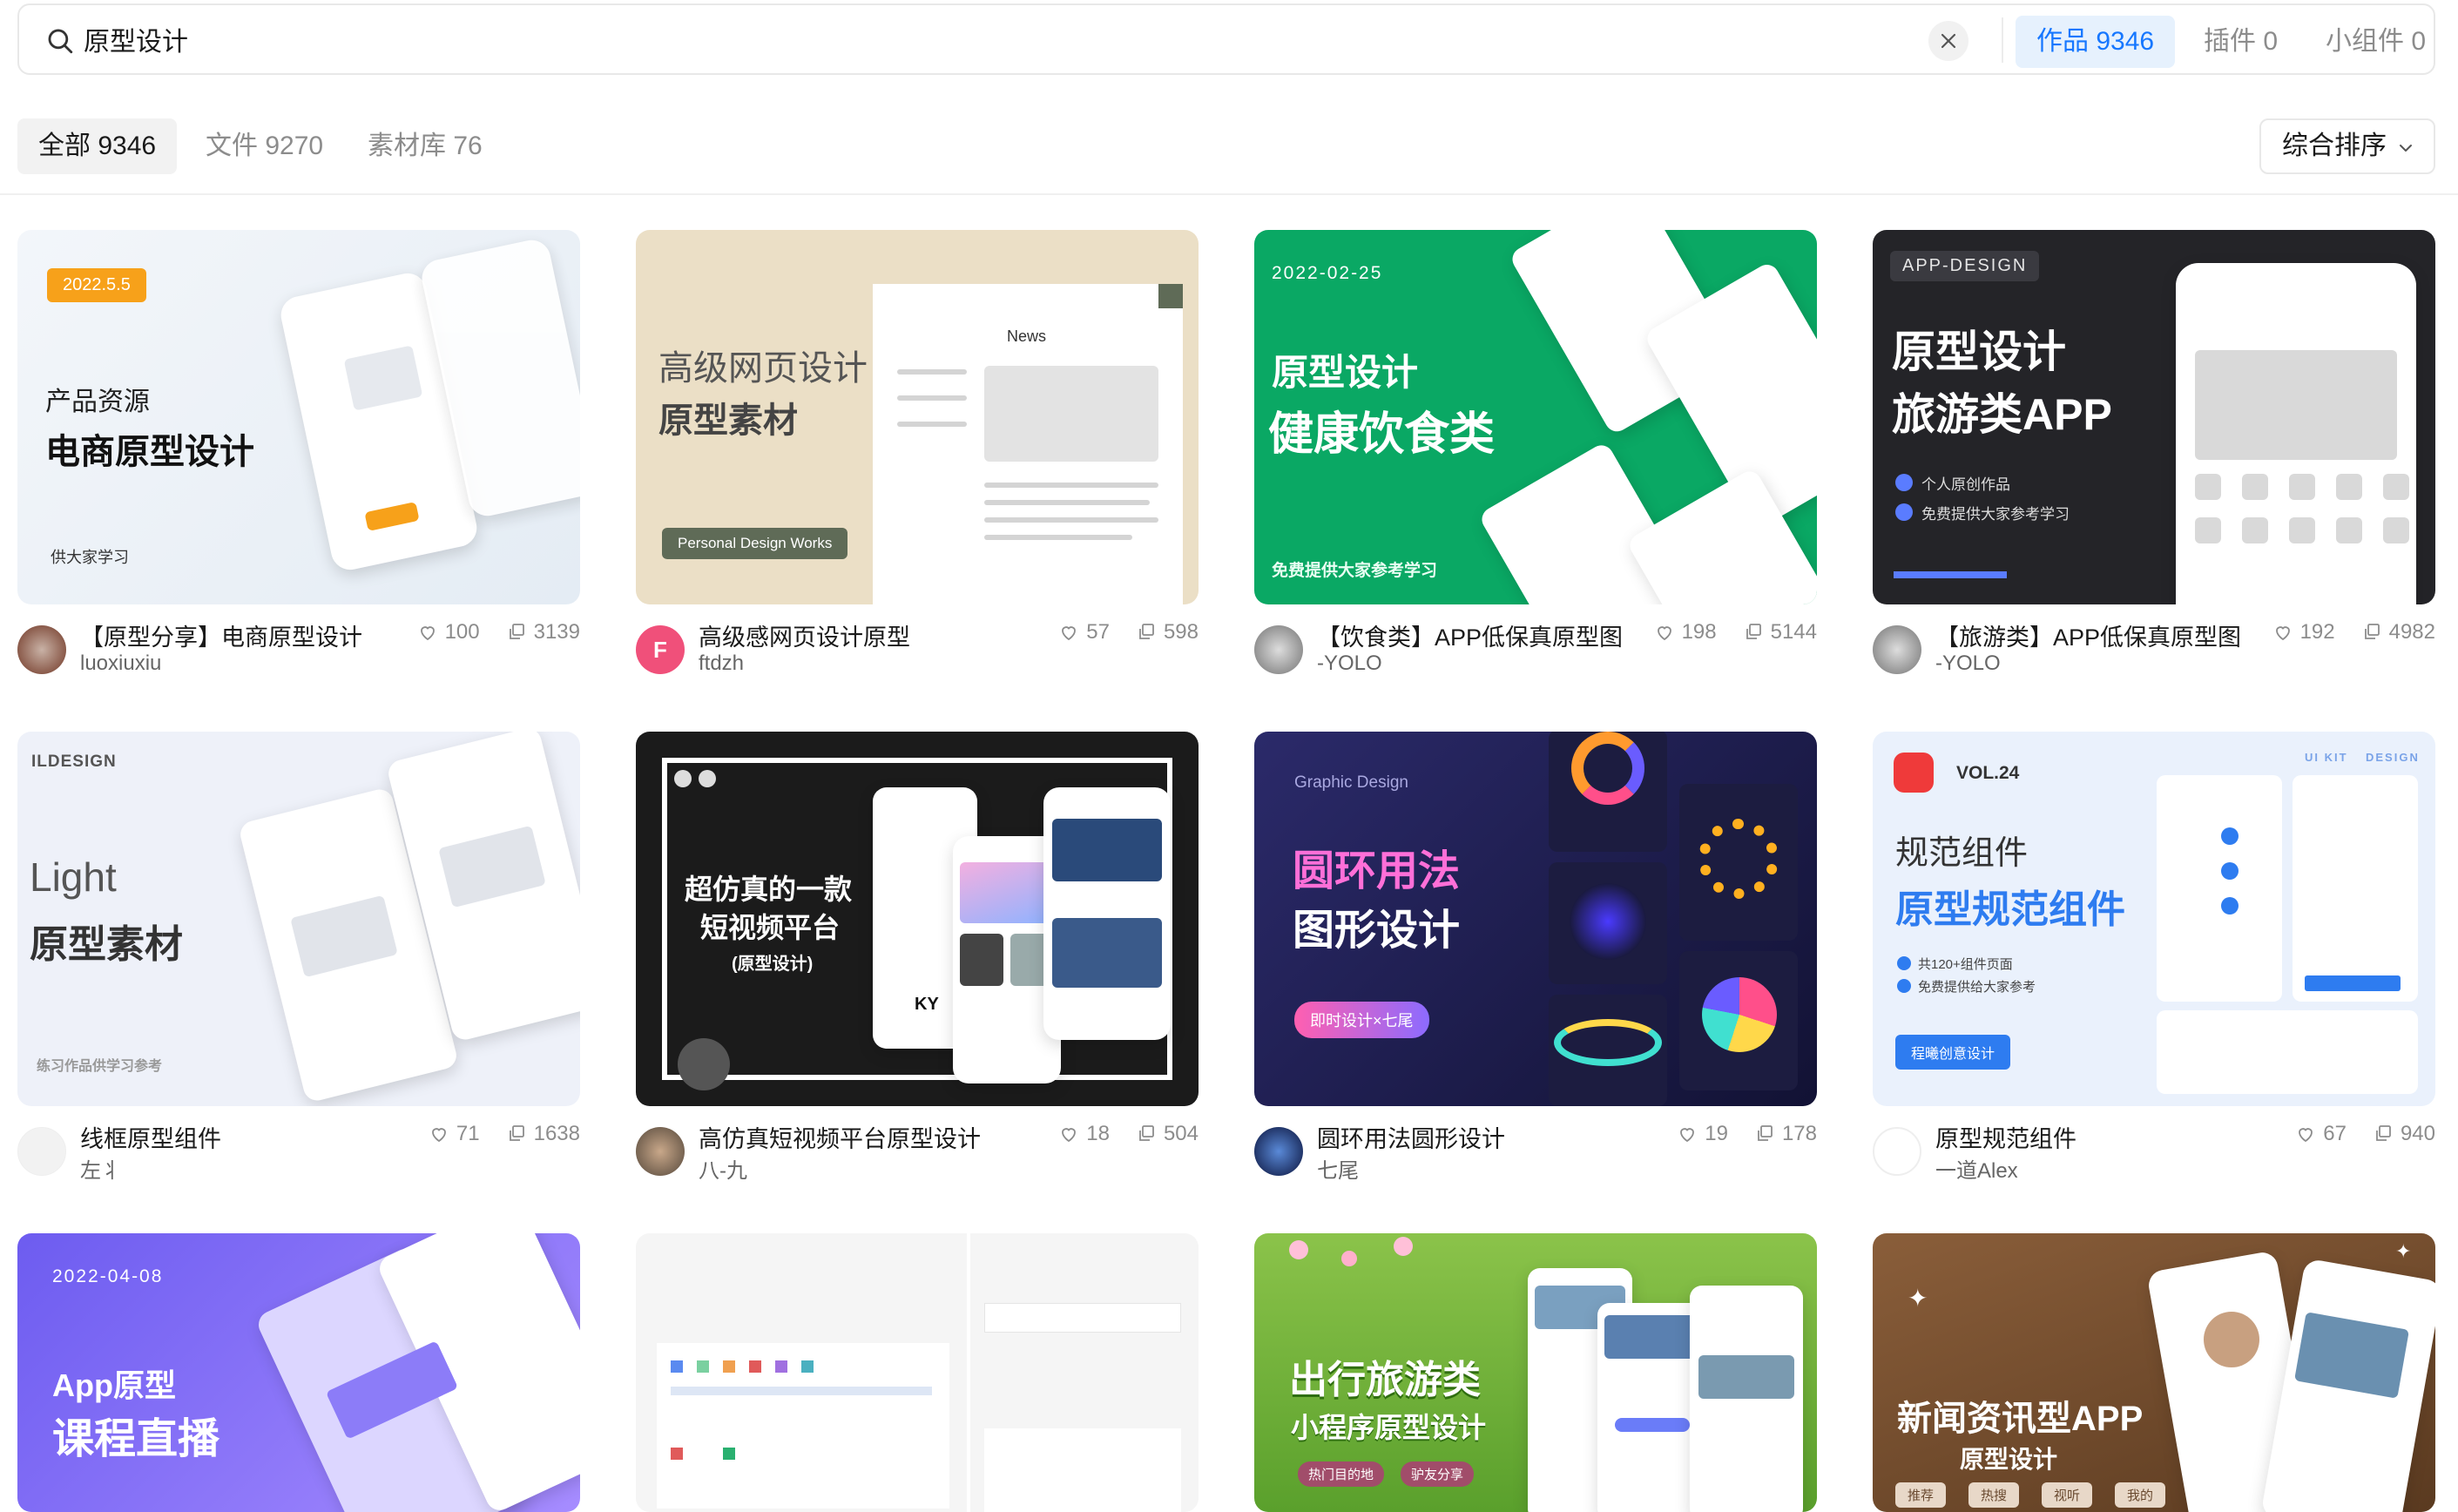 The image size is (2458, 1512). Describe the element at coordinates (298, 919) in the screenshot. I see `work-thumbnail: ILDESIGN Light 原型素材 练习作品供学习参考` at that location.